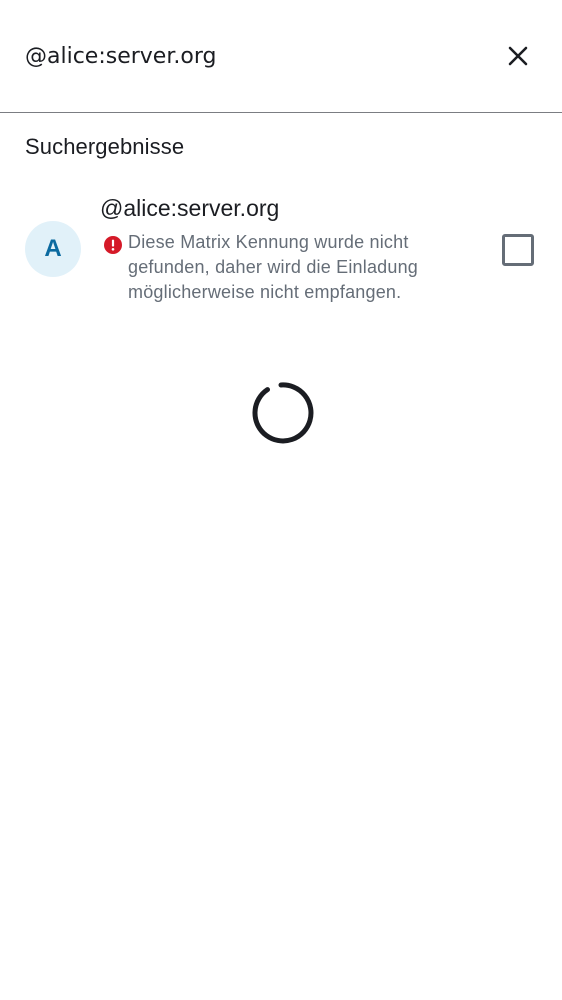 Image resolution: width=562 pixels, height=1000 pixels. I want to click on search-input, so click(245, 56).